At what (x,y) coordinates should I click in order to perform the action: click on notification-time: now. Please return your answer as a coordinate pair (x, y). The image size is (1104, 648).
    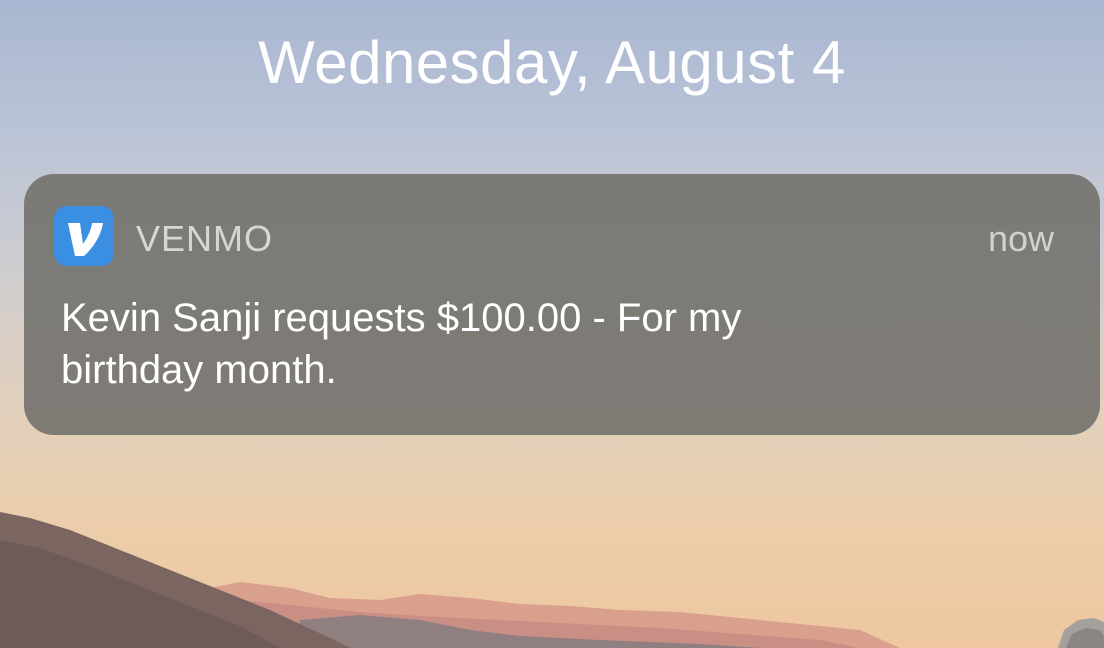
    Looking at the image, I should click on (1020, 238).